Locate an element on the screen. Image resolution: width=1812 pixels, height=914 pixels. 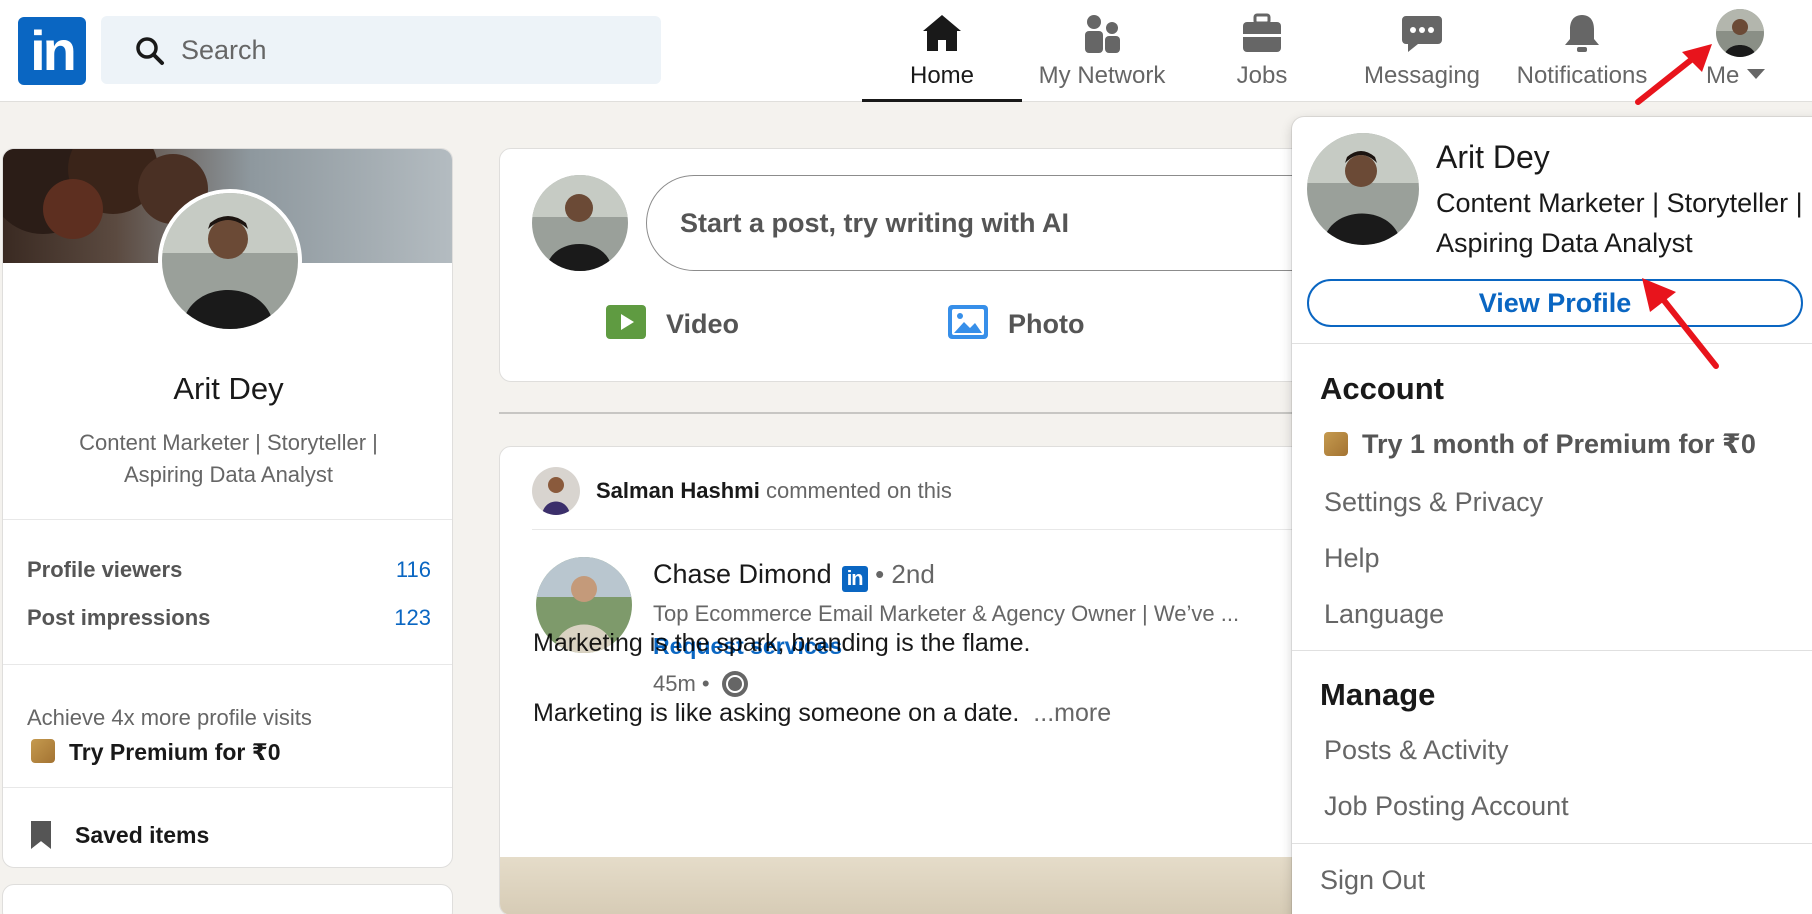
globe-icon is located at coordinates (734, 684).